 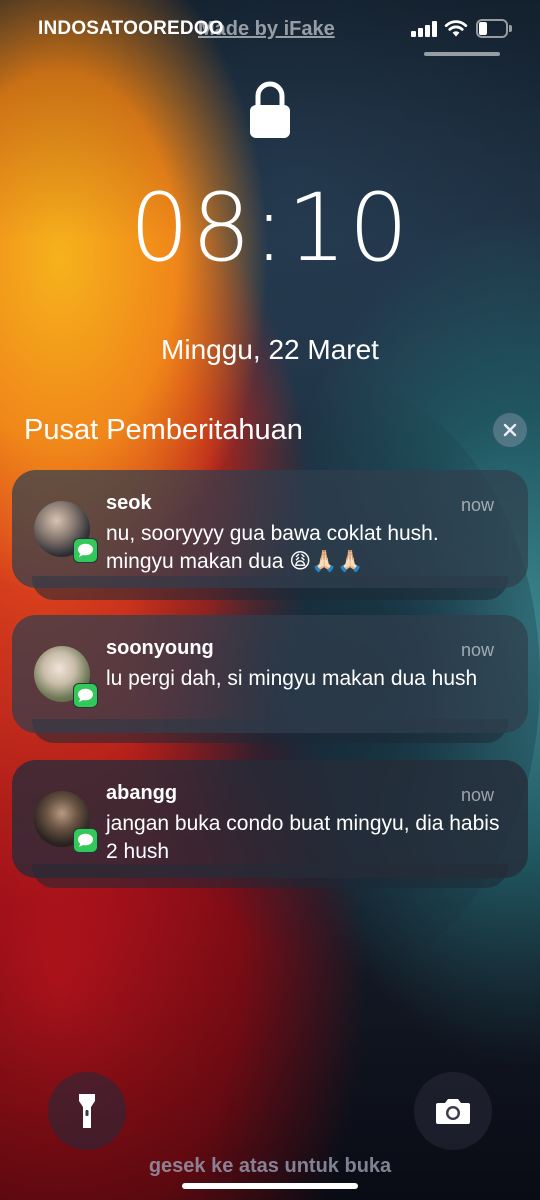 I want to click on watermark-text: Made by iFake, so click(x=266, y=29).